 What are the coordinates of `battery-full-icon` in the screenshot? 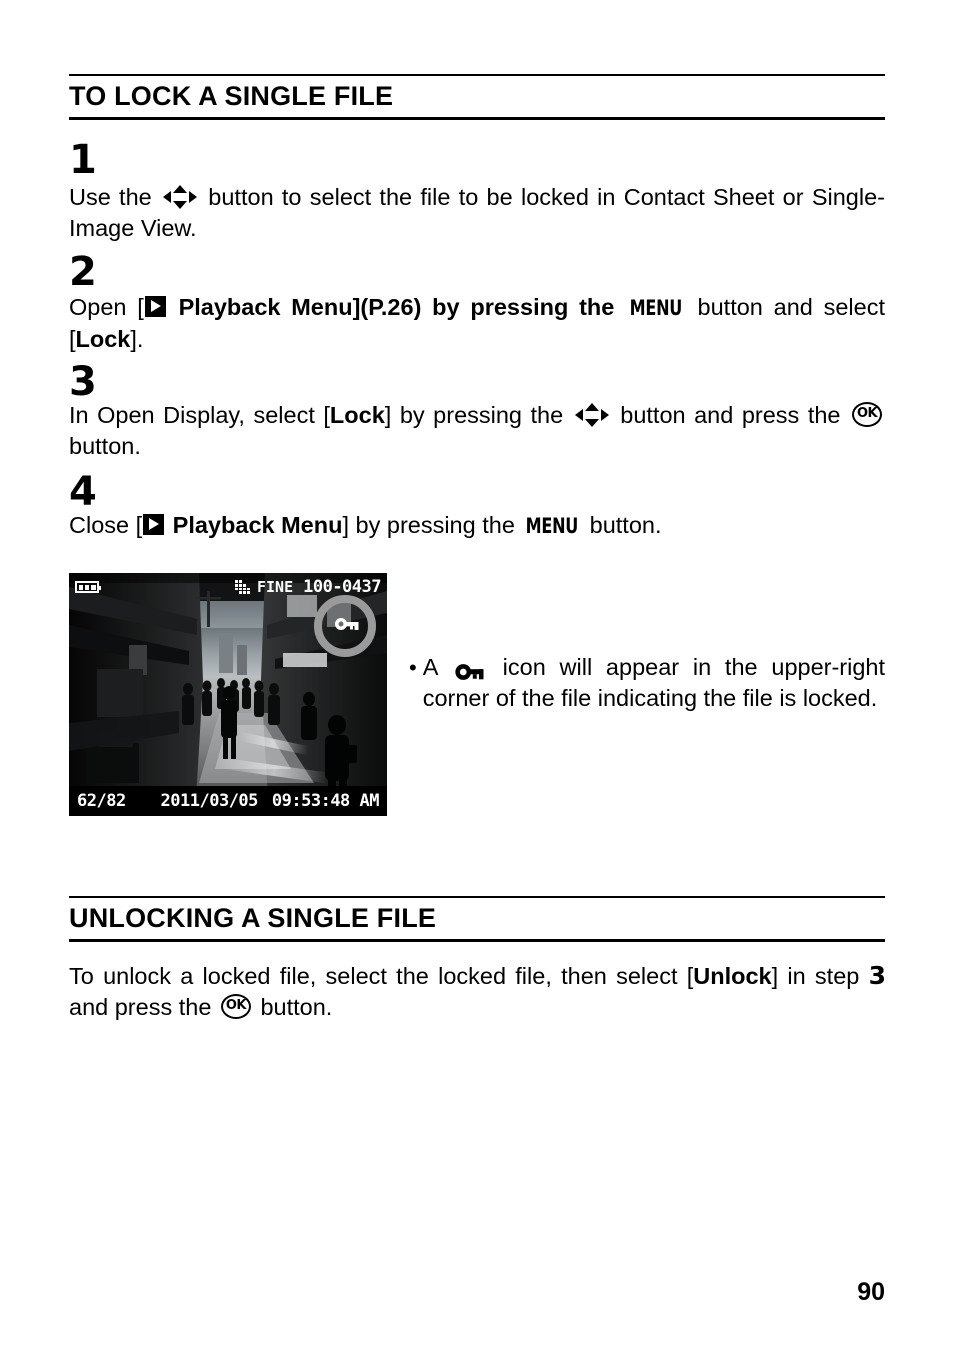 It's located at (88, 587).